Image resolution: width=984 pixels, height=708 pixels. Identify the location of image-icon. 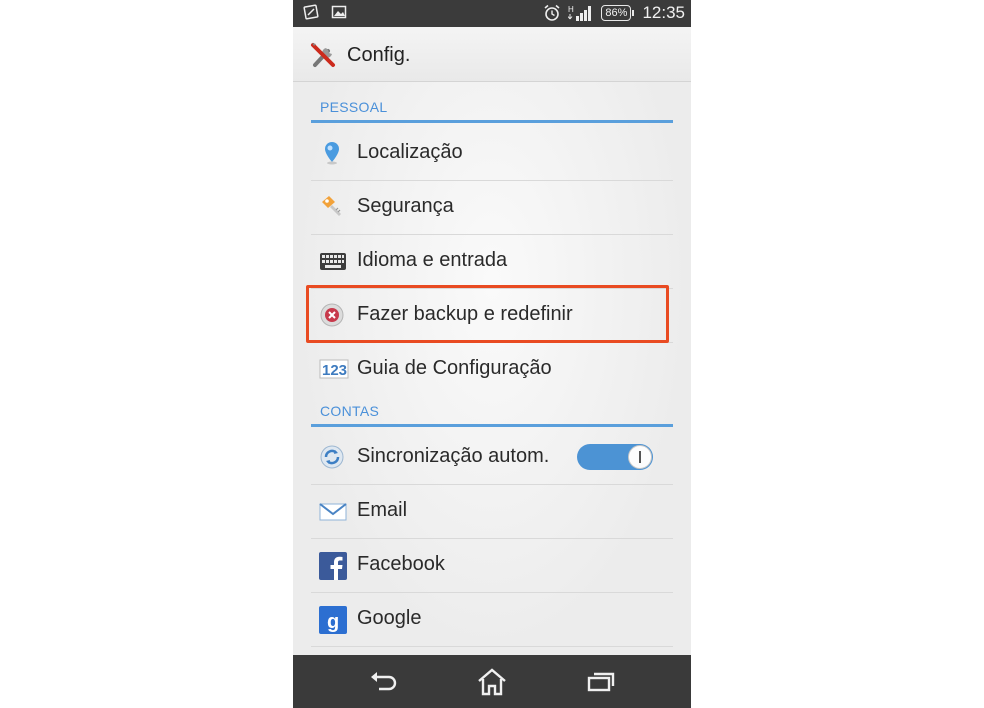
(339, 12).